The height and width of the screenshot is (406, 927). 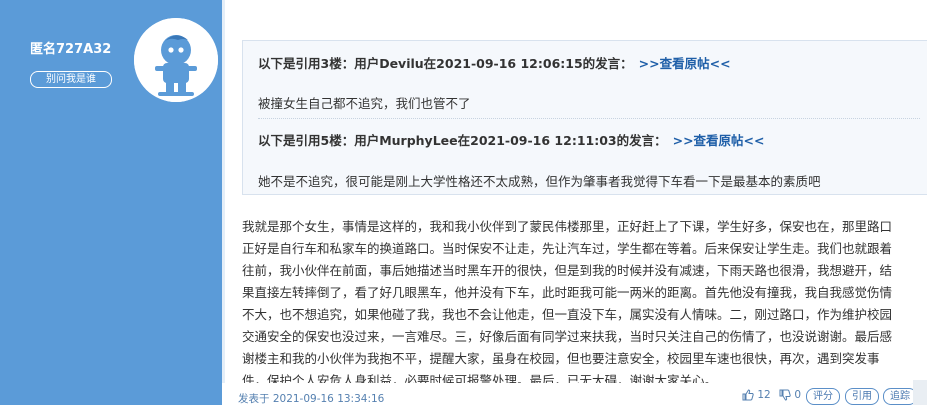 What do you see at coordinates (785, 395) in the screenshot?
I see `thumbs-down-icon` at bounding box center [785, 395].